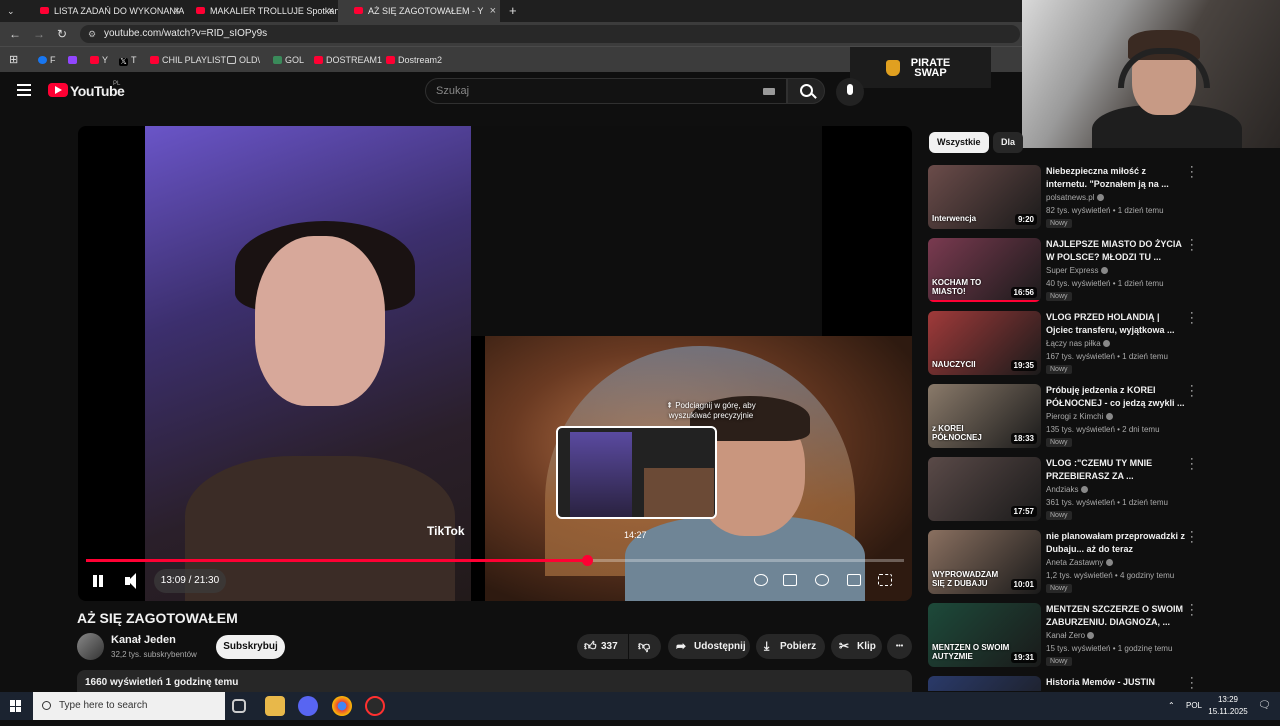 This screenshot has width=1280, height=726. Describe the element at coordinates (39, 34) in the screenshot. I see `forward-icon: →` at that location.